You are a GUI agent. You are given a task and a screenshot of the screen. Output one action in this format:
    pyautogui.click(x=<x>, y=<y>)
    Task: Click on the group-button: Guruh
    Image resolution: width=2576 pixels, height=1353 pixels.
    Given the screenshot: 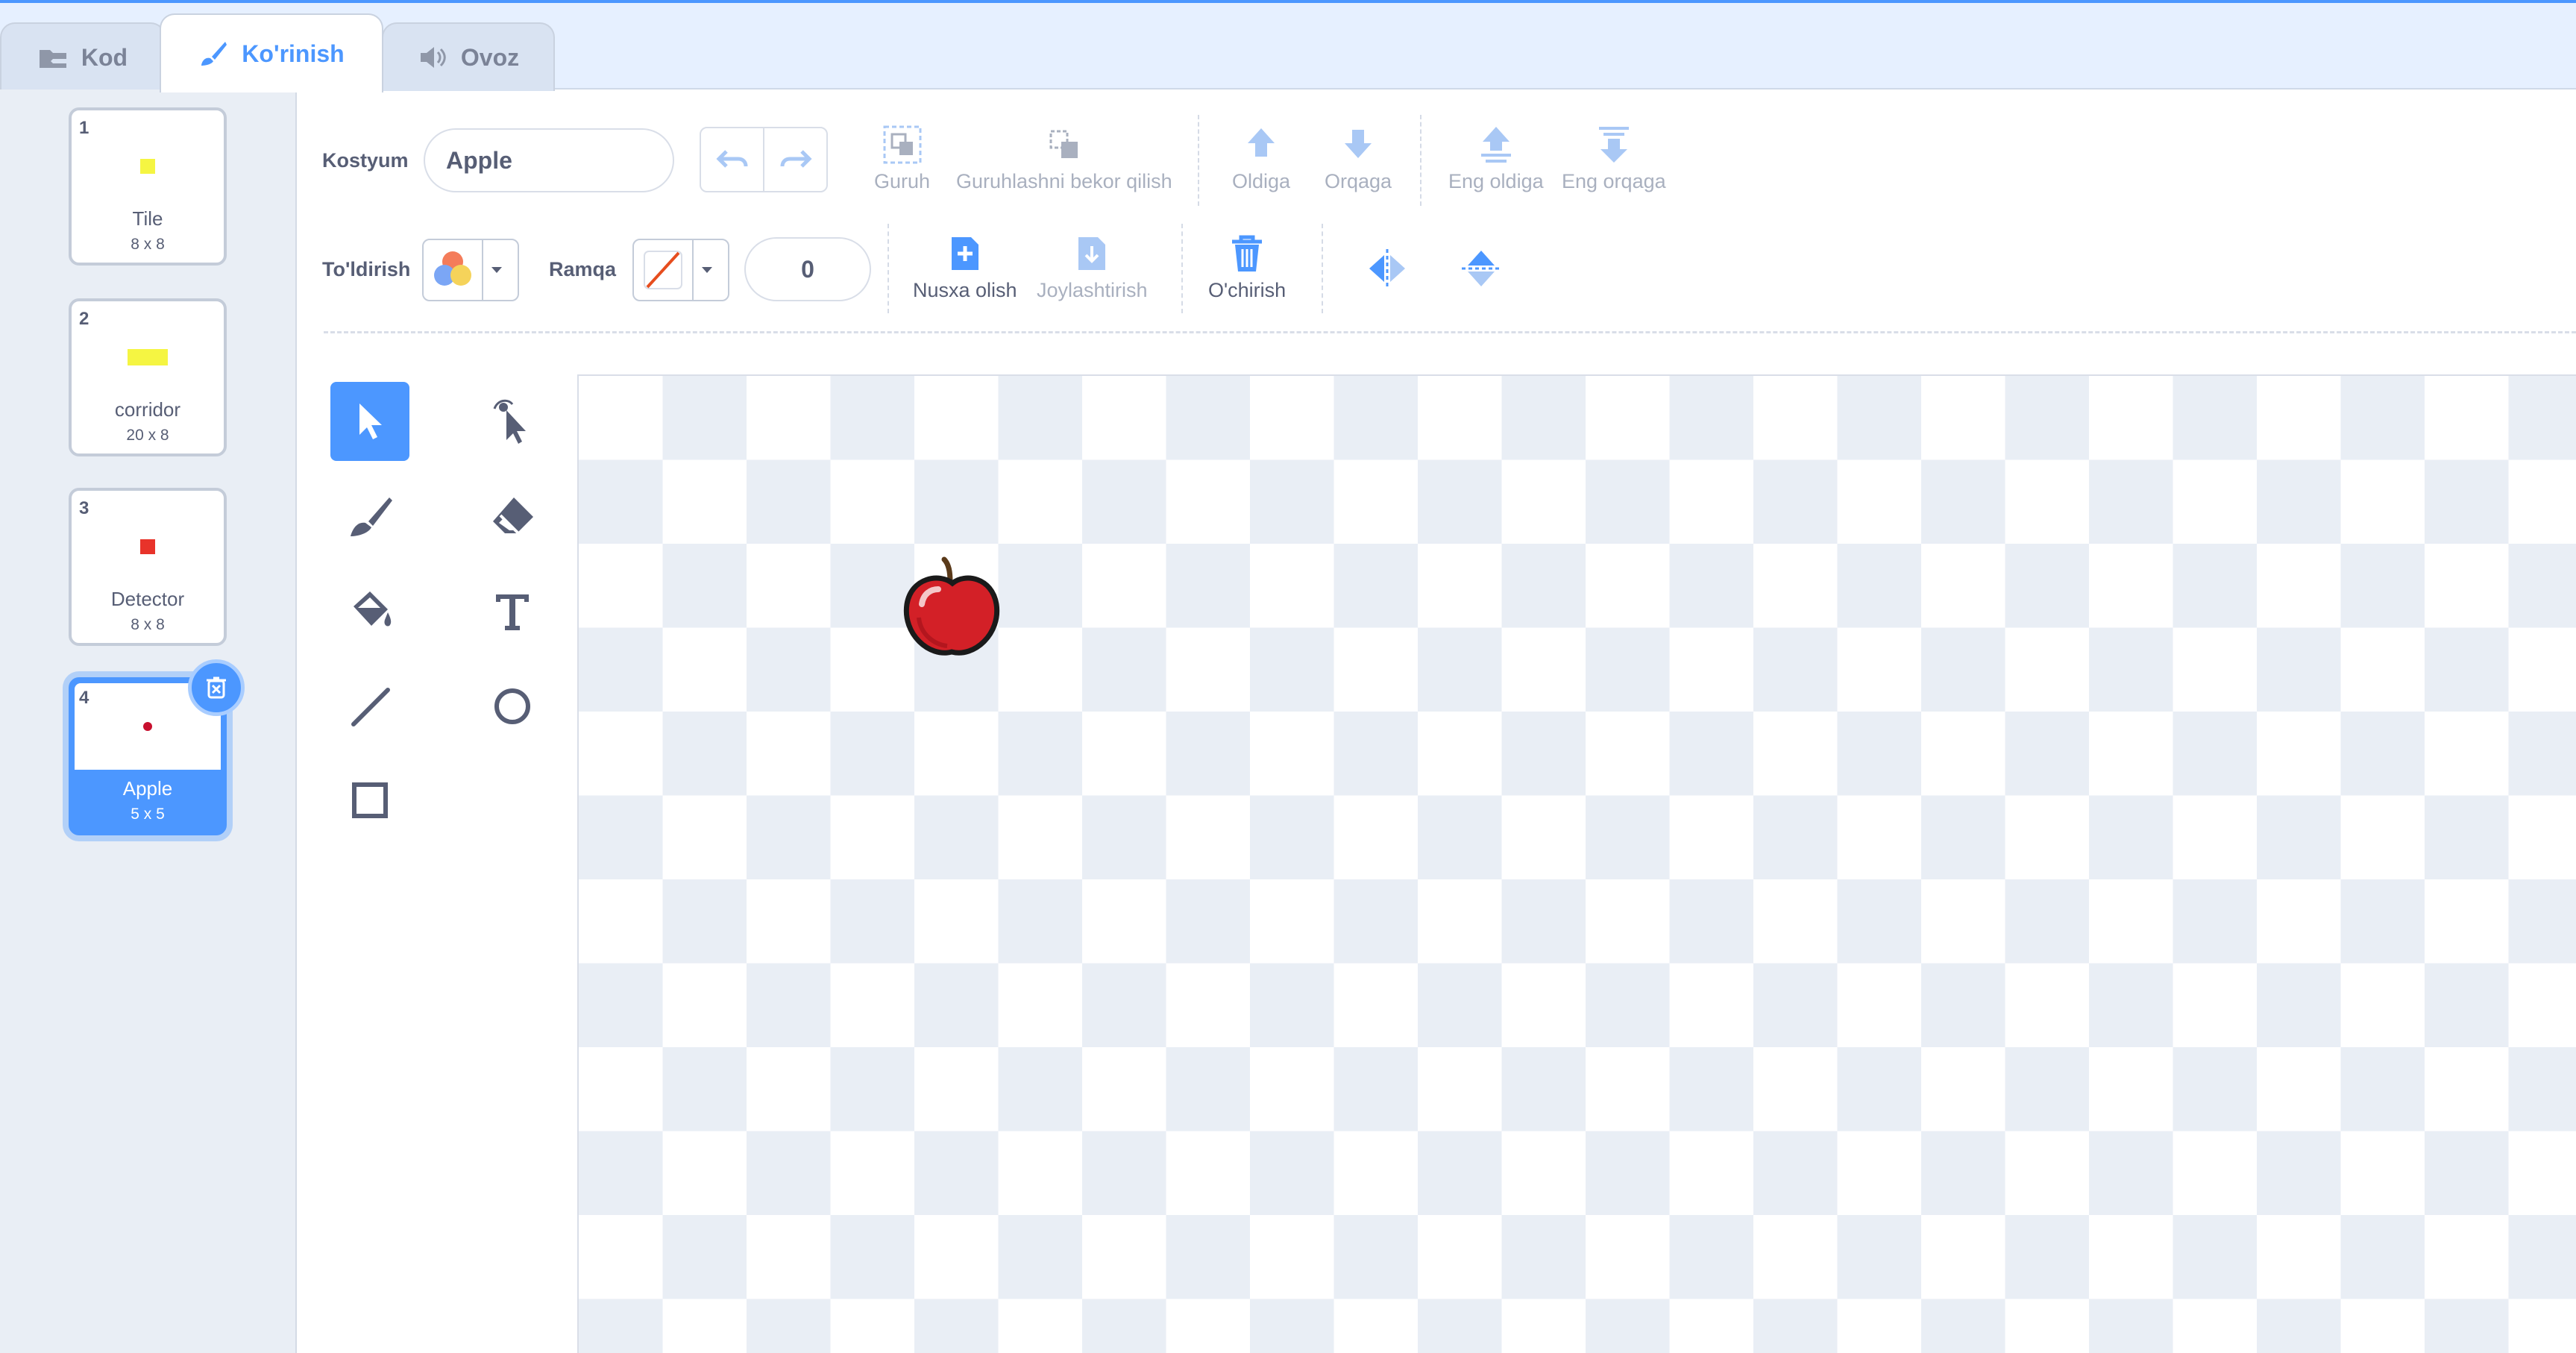 What is the action you would take?
    pyautogui.click(x=902, y=159)
    